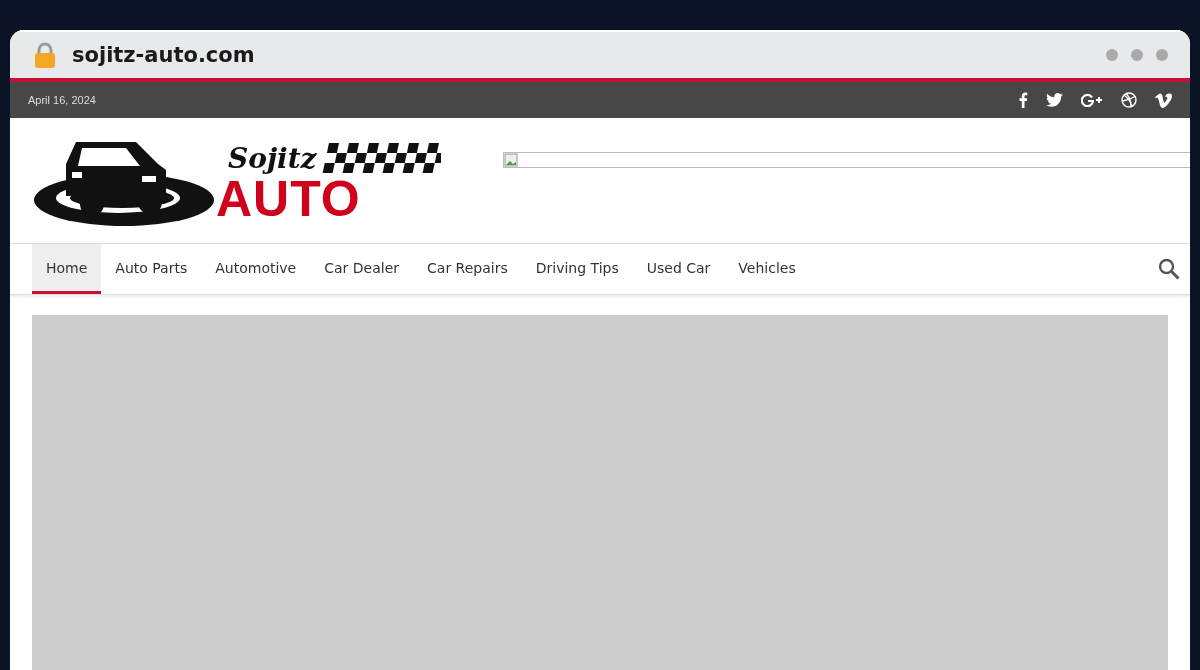 The width and height of the screenshot is (1200, 670). Describe the element at coordinates (45, 55) in the screenshot. I see `padlock-icon` at that location.